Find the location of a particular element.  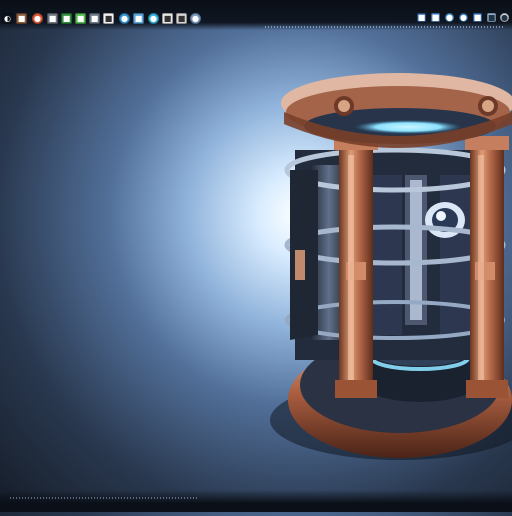

record-icon: ● is located at coordinates (37, 18).